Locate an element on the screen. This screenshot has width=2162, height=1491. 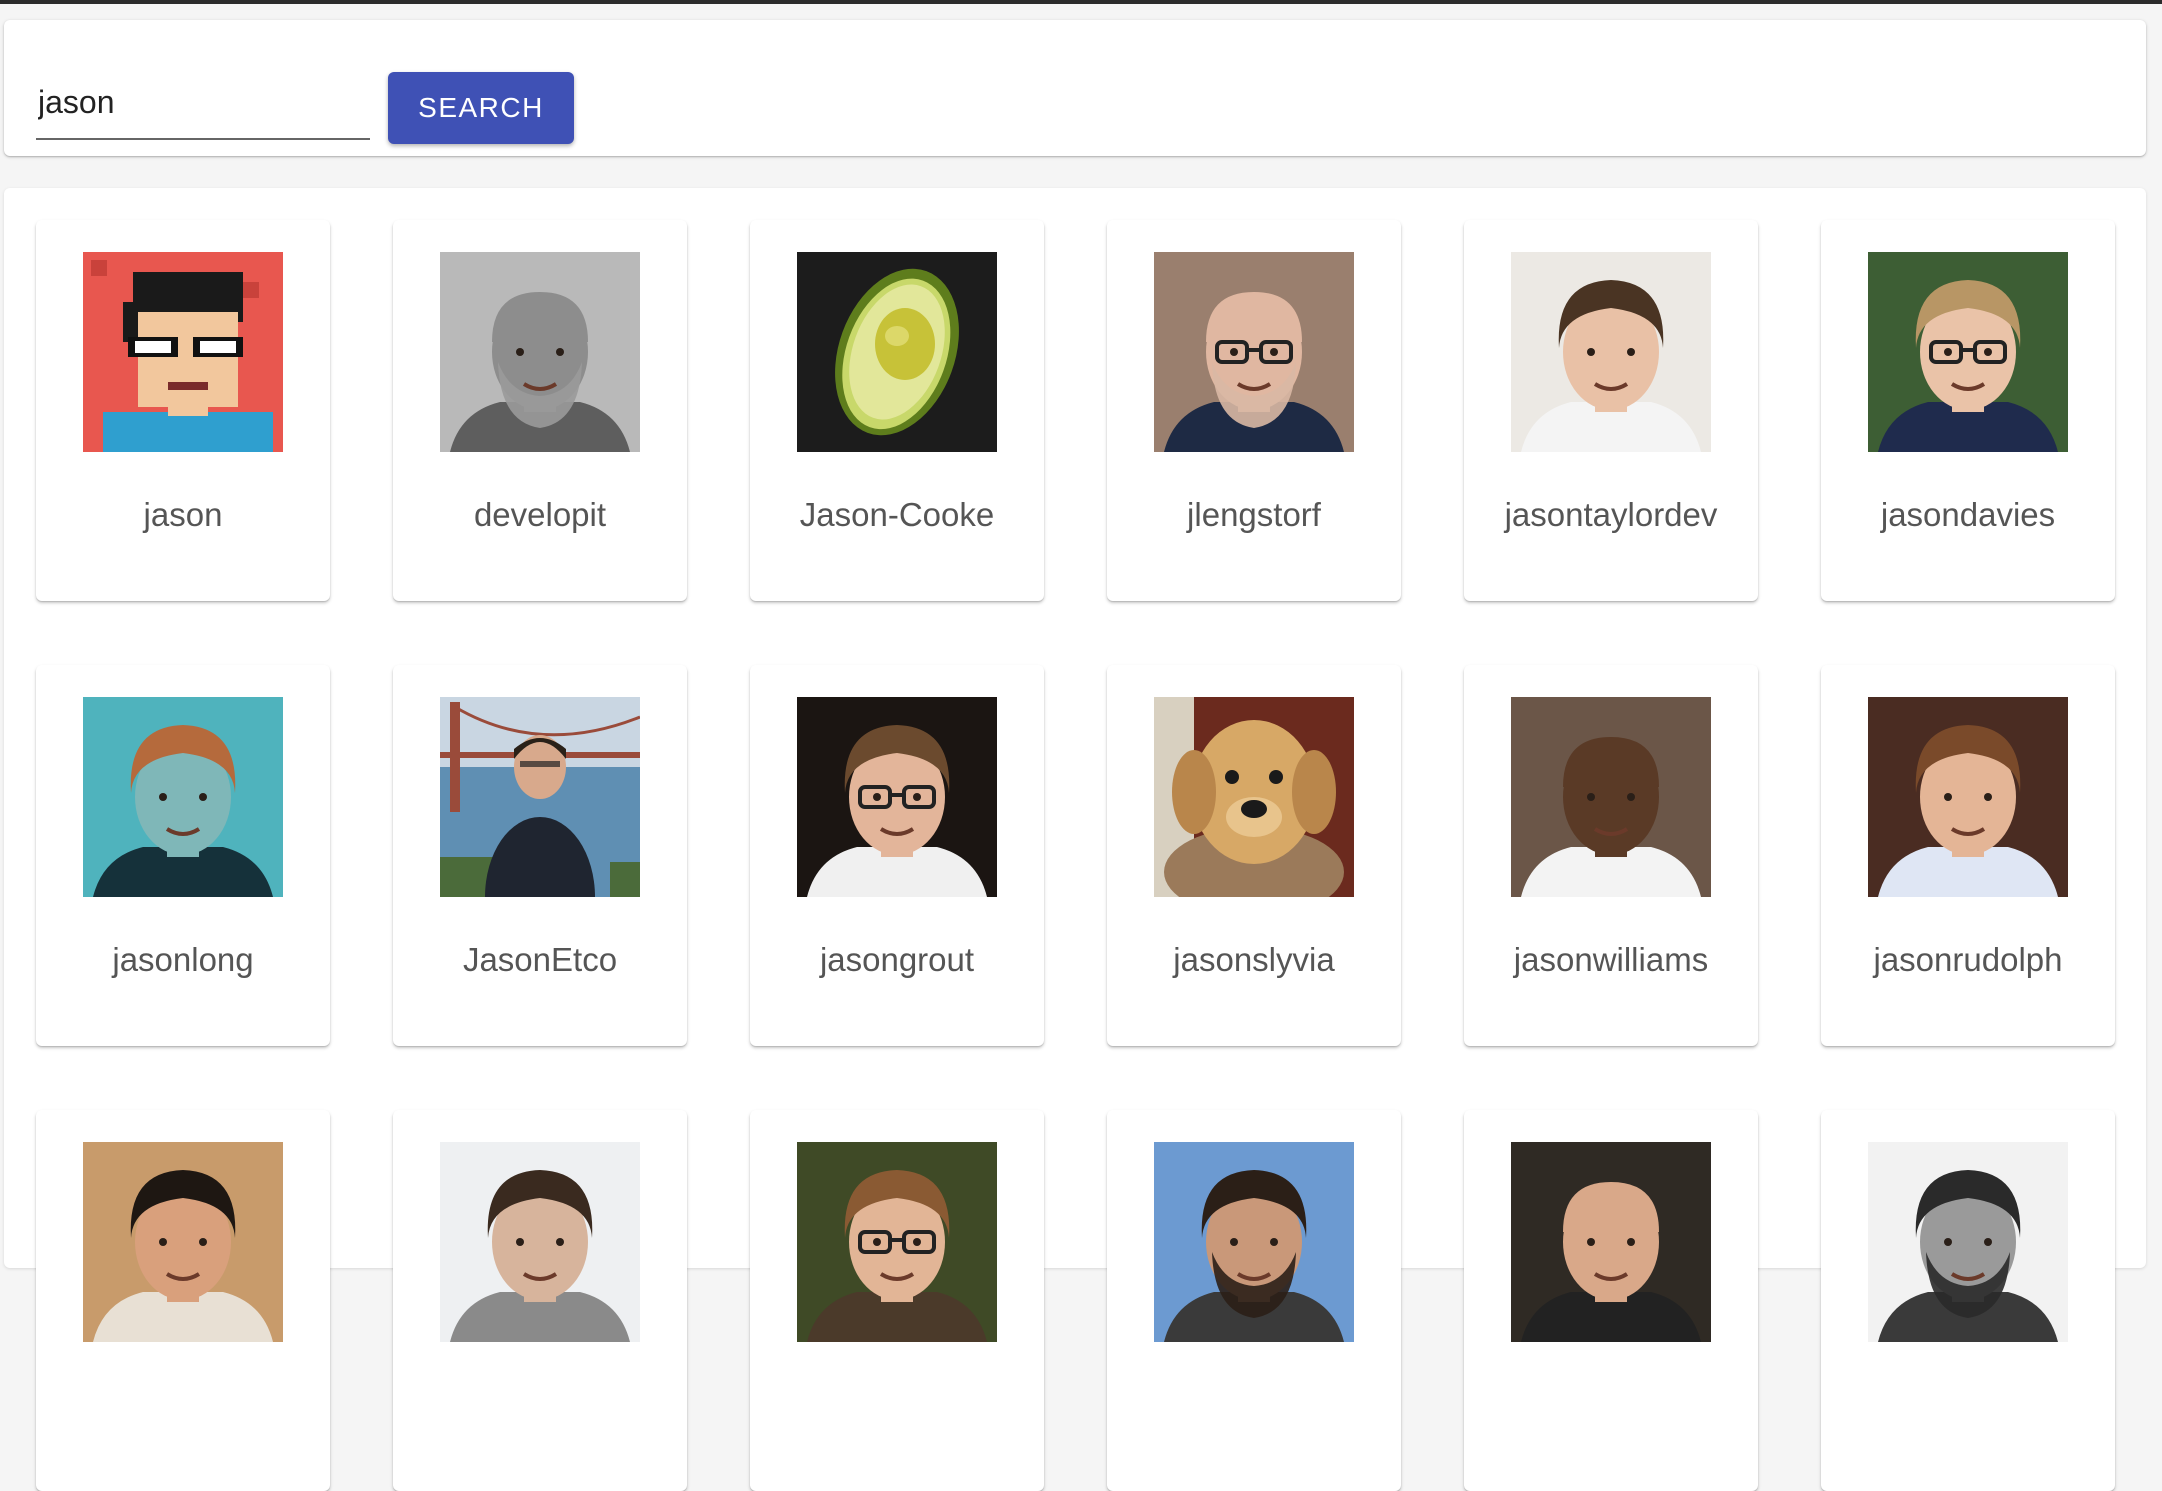
top-border is located at coordinates (1081, 2).